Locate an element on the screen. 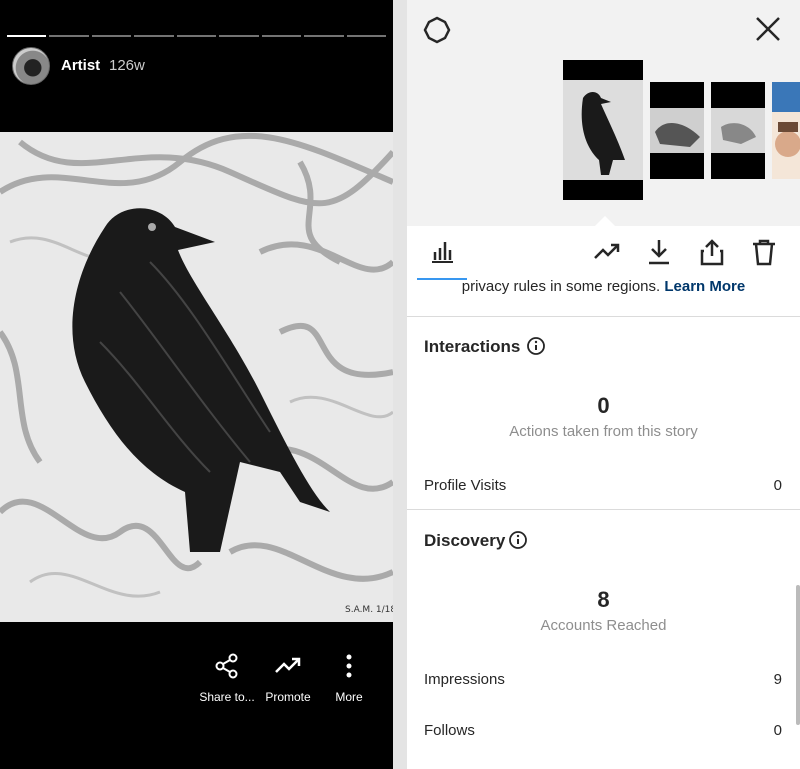  privacy-text: privacy rules in some regions. is located at coordinates (561, 286).